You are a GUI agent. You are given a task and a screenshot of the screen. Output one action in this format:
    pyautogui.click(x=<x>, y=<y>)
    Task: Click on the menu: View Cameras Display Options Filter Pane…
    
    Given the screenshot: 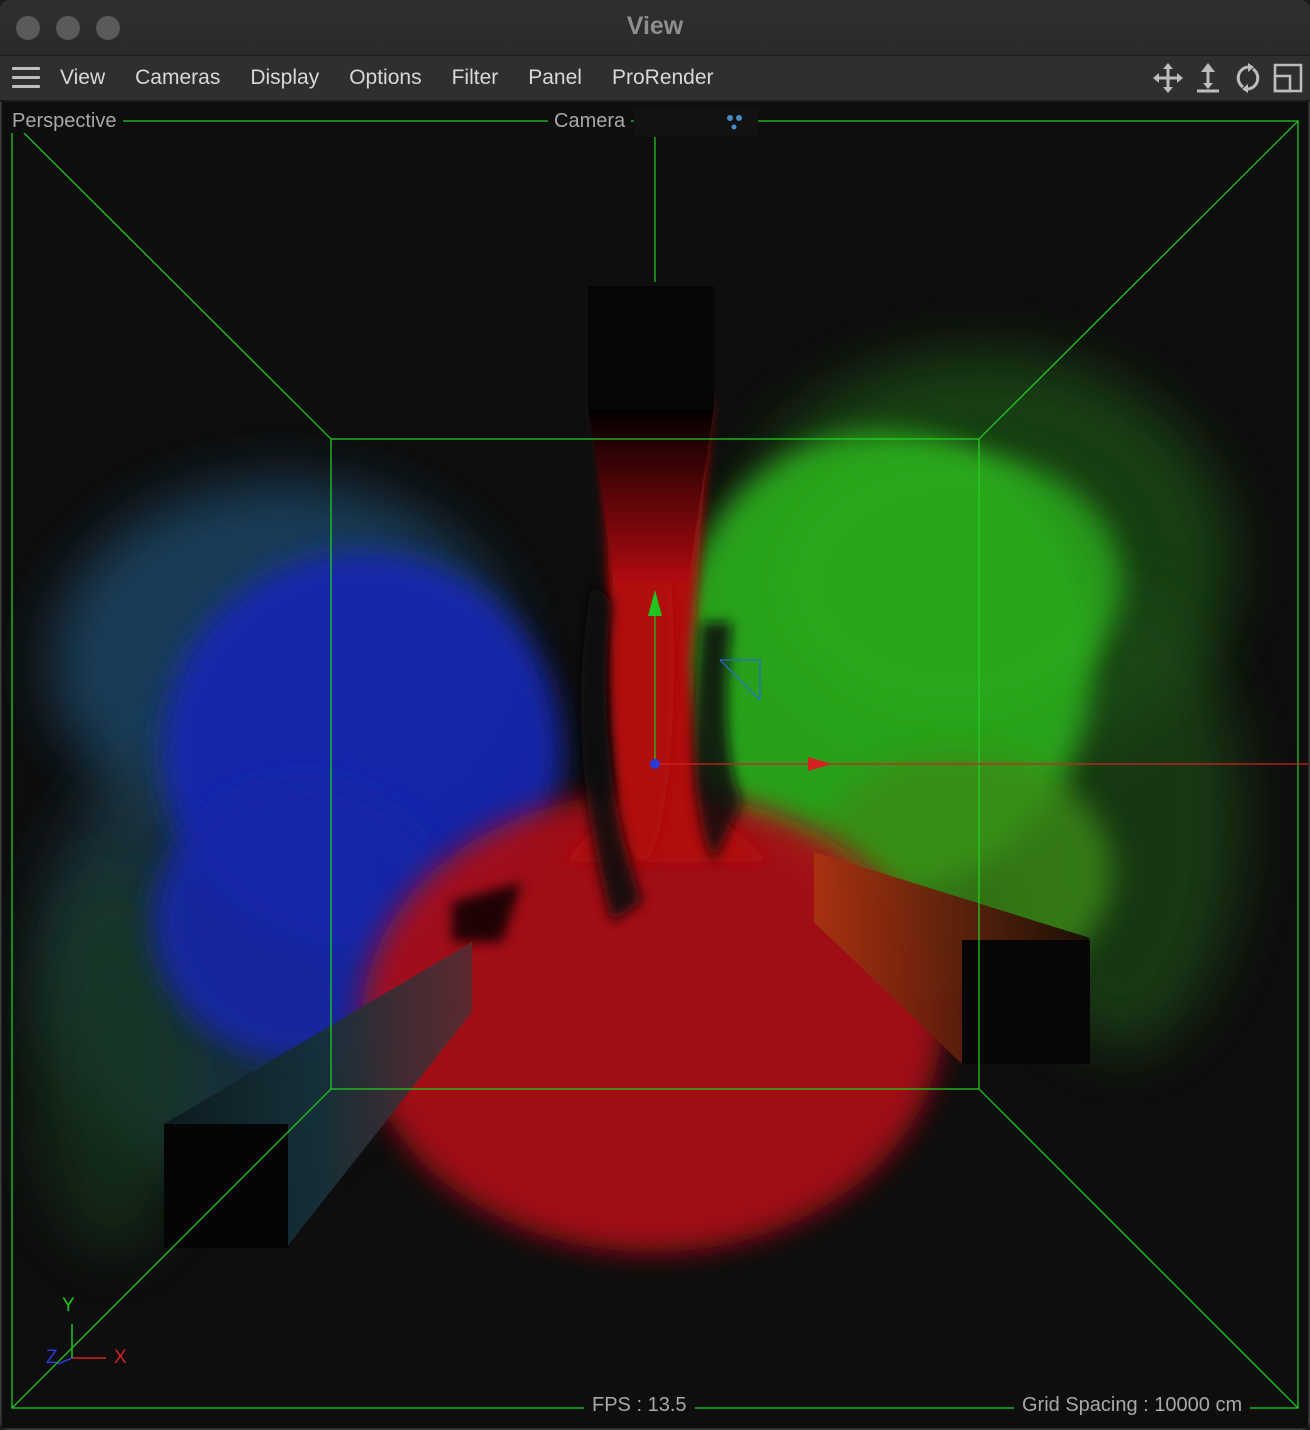 What is the action you would take?
    pyautogui.click(x=402, y=78)
    